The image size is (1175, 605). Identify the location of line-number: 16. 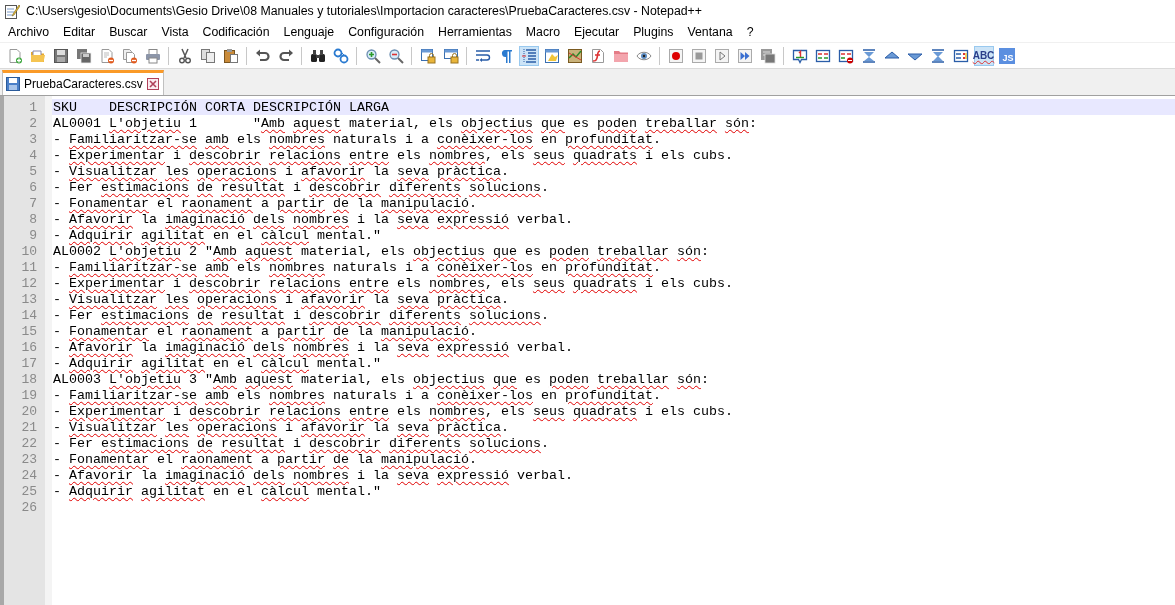
(29, 347).